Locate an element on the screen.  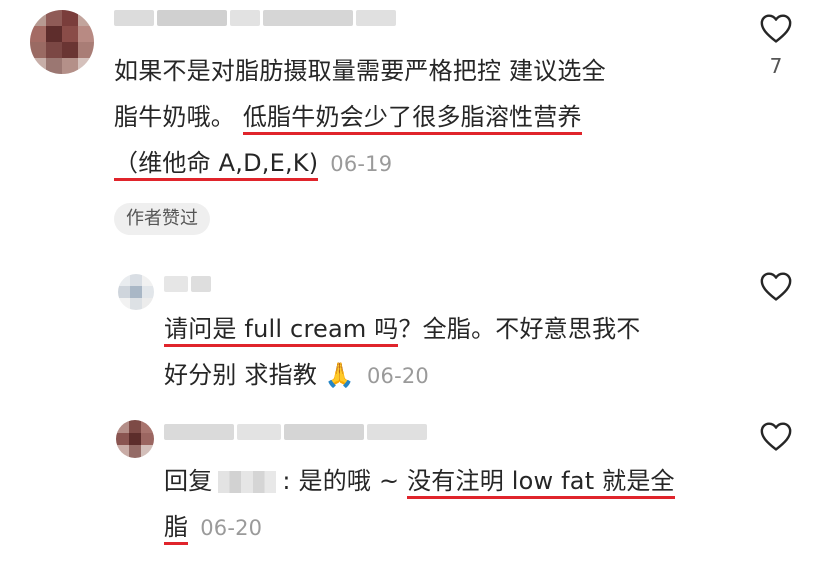
comment-line: （维他命 A,D,E,K) 06-19 is located at coordinates (360, 163).